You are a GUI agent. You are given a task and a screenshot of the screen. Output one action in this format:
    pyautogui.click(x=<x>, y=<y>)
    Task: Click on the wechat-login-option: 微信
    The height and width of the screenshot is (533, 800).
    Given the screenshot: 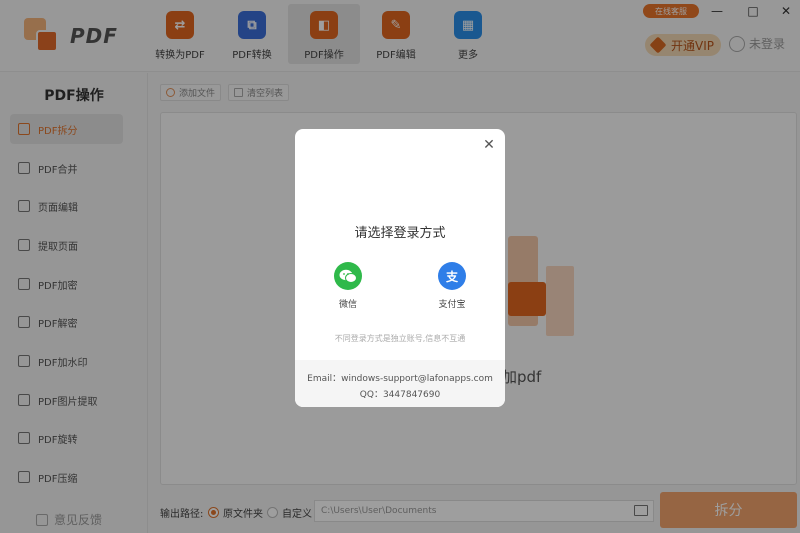 What is the action you would take?
    pyautogui.click(x=348, y=286)
    